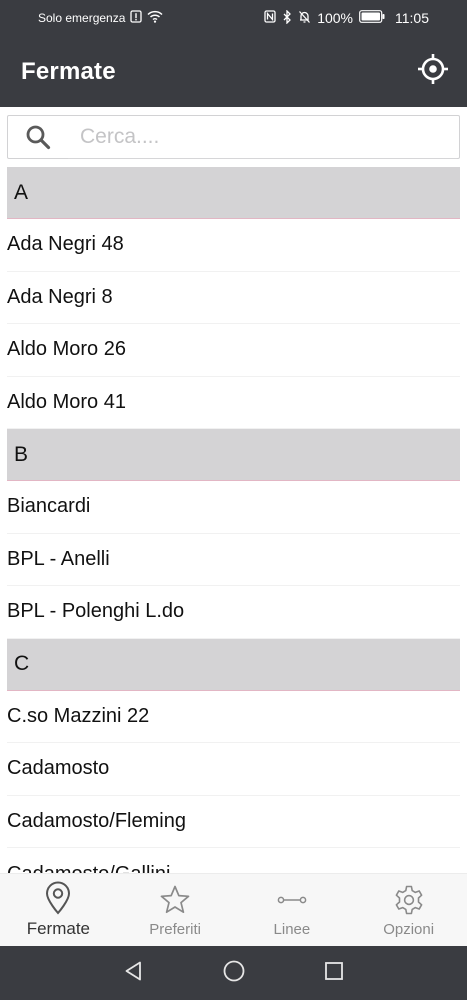 This screenshot has width=467, height=1000. What do you see at coordinates (270, 18) in the screenshot?
I see `nfc-icon` at bounding box center [270, 18].